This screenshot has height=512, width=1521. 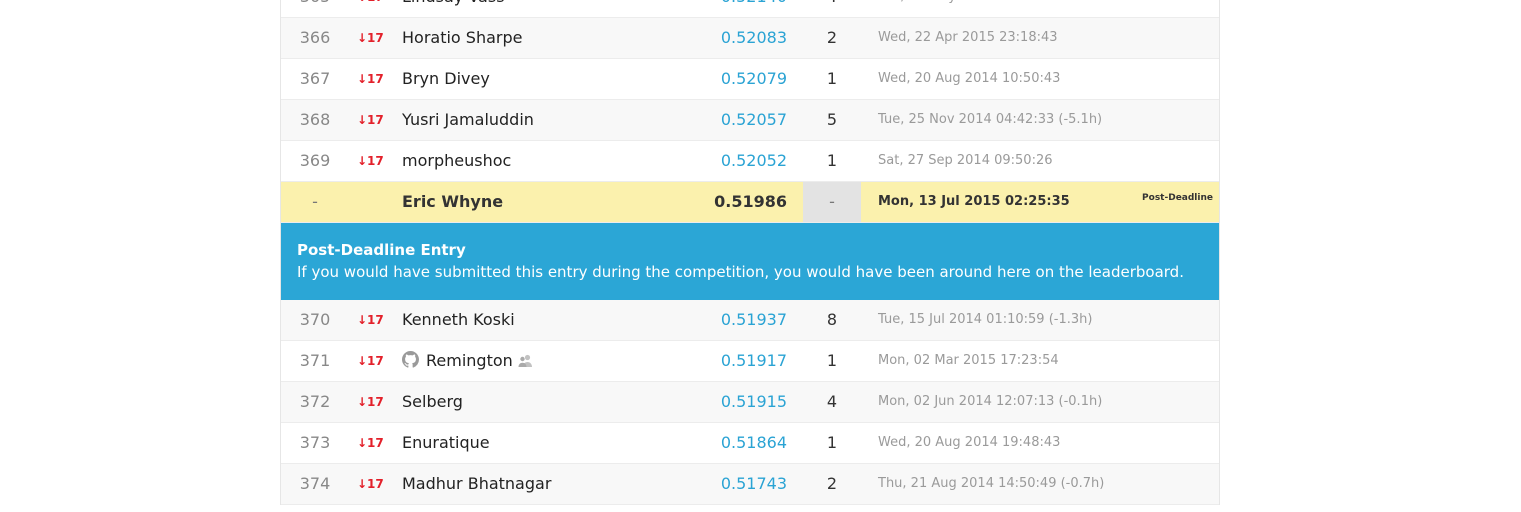 I want to click on score-cell: 0.52083, so click(x=749, y=38).